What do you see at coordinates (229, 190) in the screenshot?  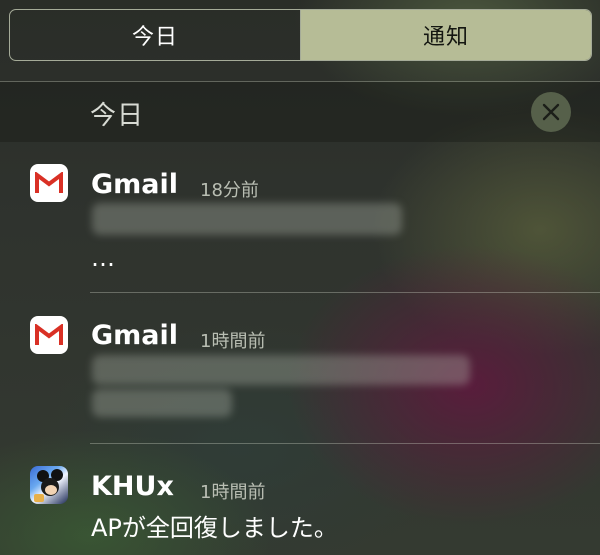 I see `notification-time: 18分前` at bounding box center [229, 190].